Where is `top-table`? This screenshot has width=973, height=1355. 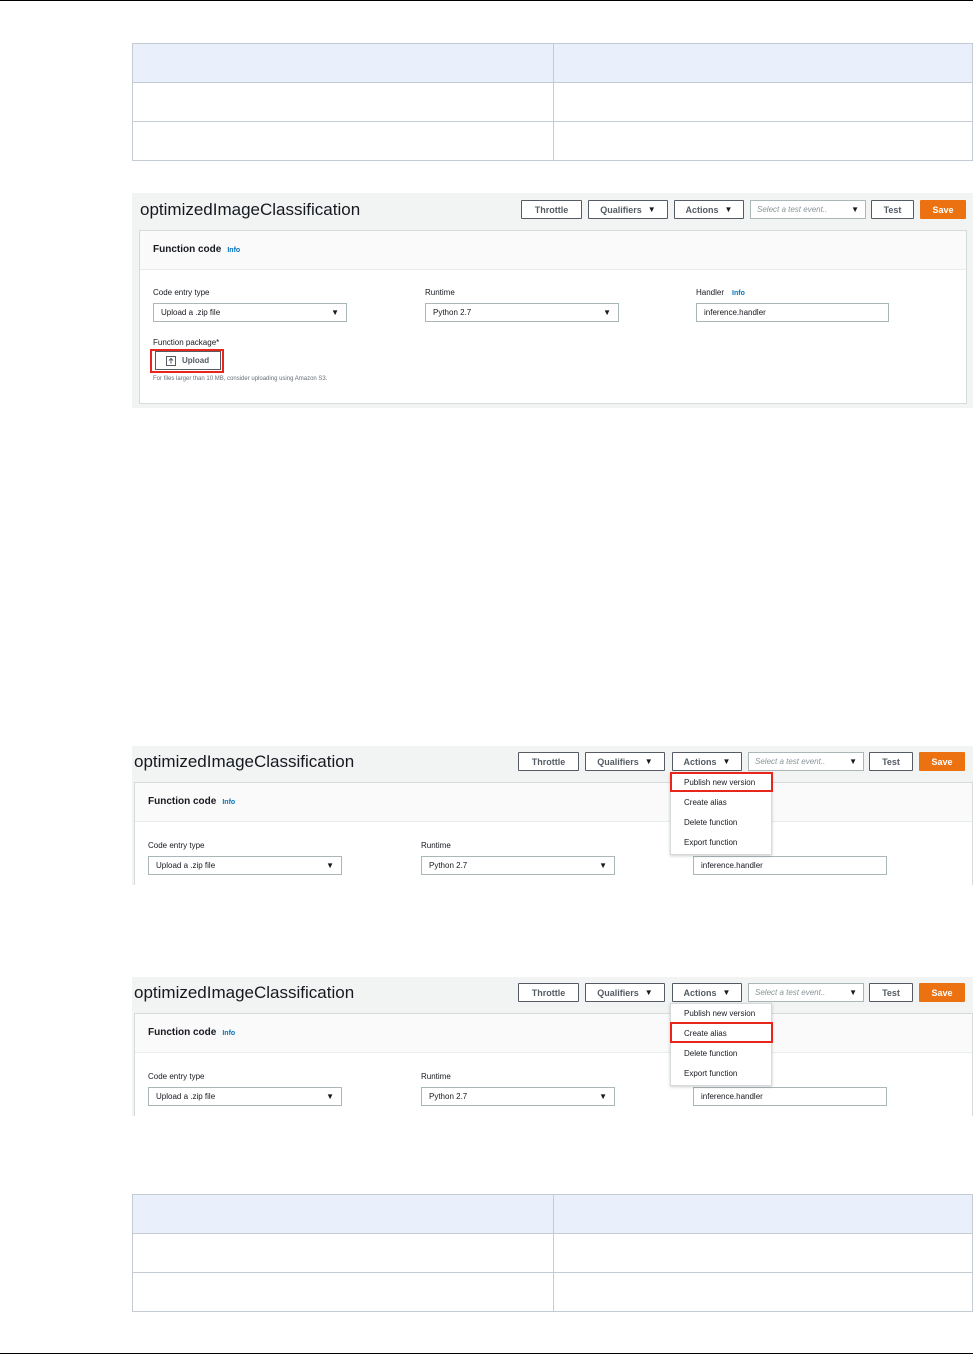 top-table is located at coordinates (552, 102).